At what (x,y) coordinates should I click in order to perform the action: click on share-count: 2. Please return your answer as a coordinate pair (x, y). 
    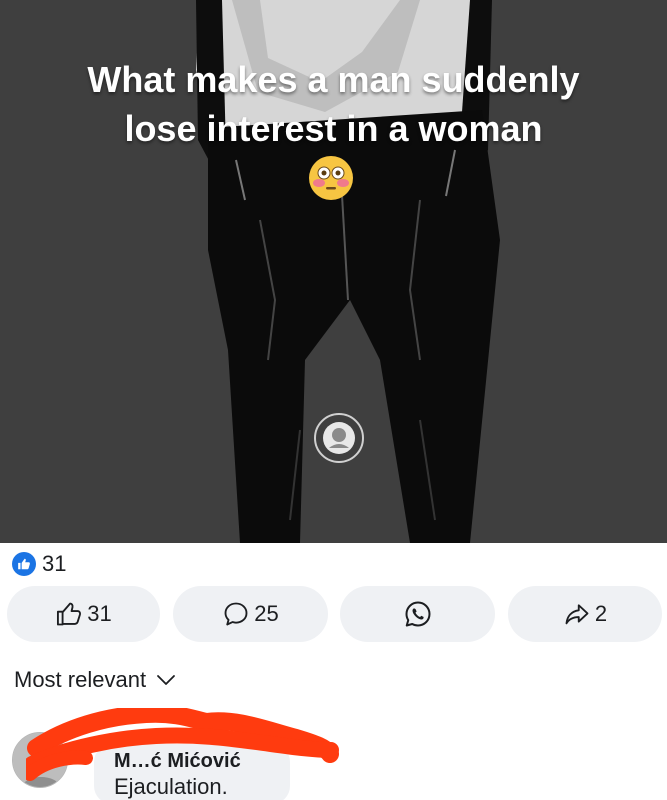
    Looking at the image, I should click on (601, 613).